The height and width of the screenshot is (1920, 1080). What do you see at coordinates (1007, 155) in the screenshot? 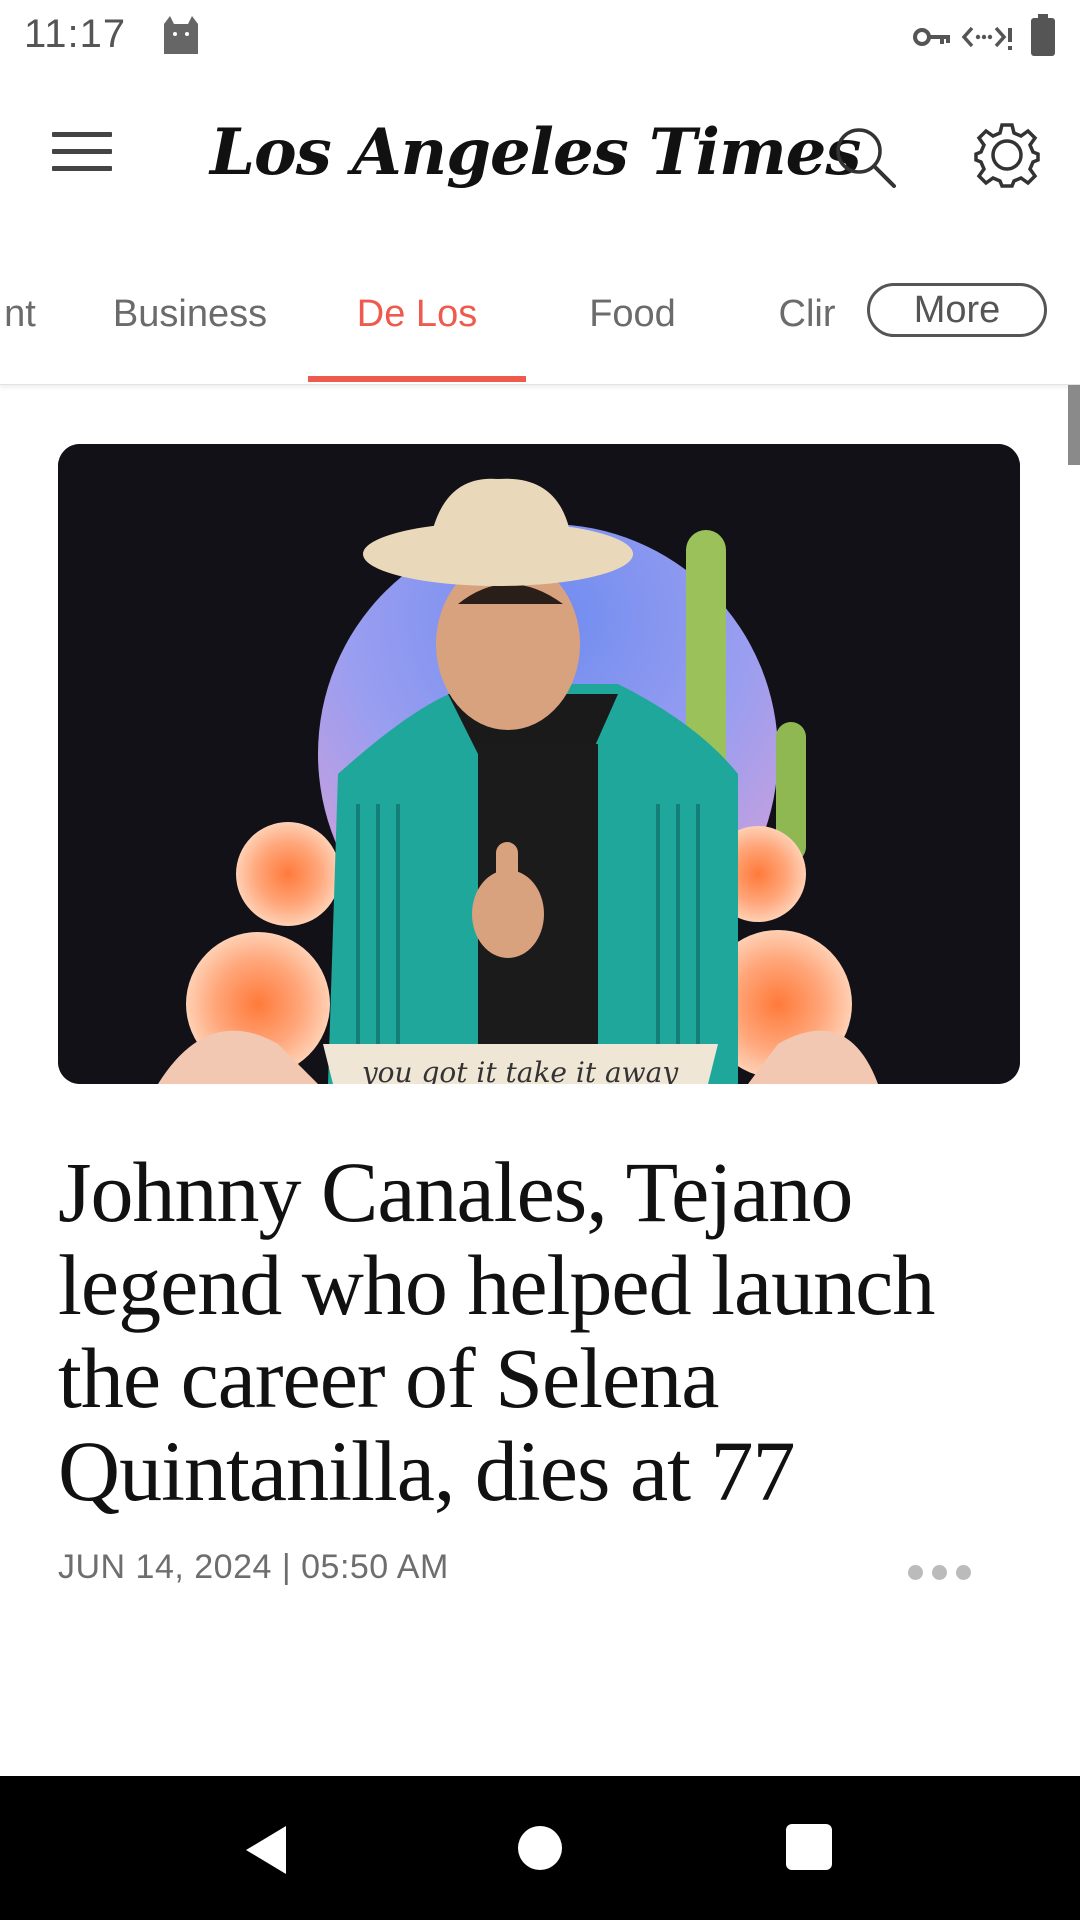
I see `gear-icon` at bounding box center [1007, 155].